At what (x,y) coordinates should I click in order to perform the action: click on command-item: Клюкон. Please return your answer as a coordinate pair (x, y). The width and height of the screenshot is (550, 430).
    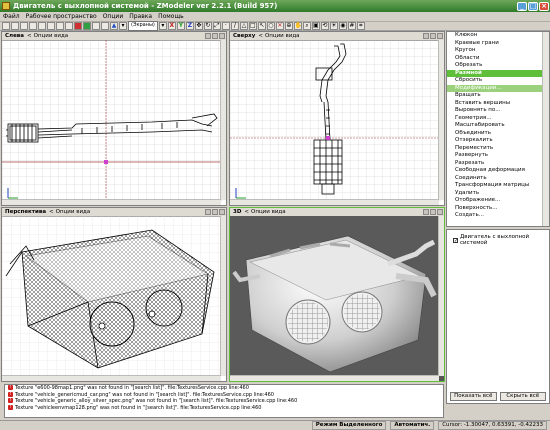
    Looking at the image, I should click on (498, 36).